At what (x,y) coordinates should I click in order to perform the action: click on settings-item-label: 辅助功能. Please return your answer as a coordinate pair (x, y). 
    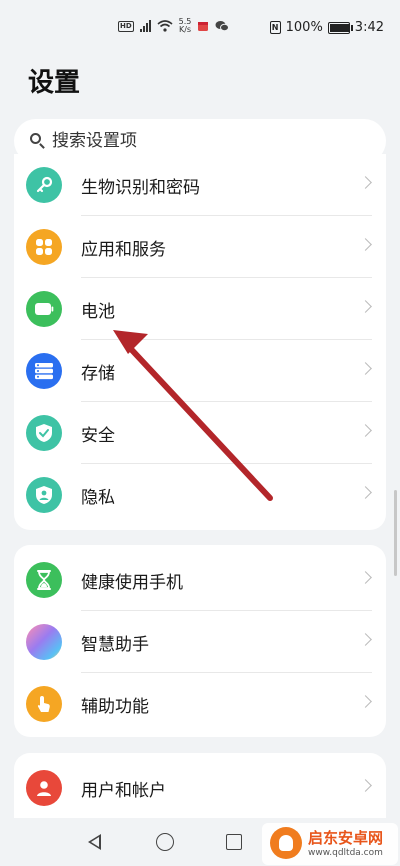
    Looking at the image, I should click on (115, 707).